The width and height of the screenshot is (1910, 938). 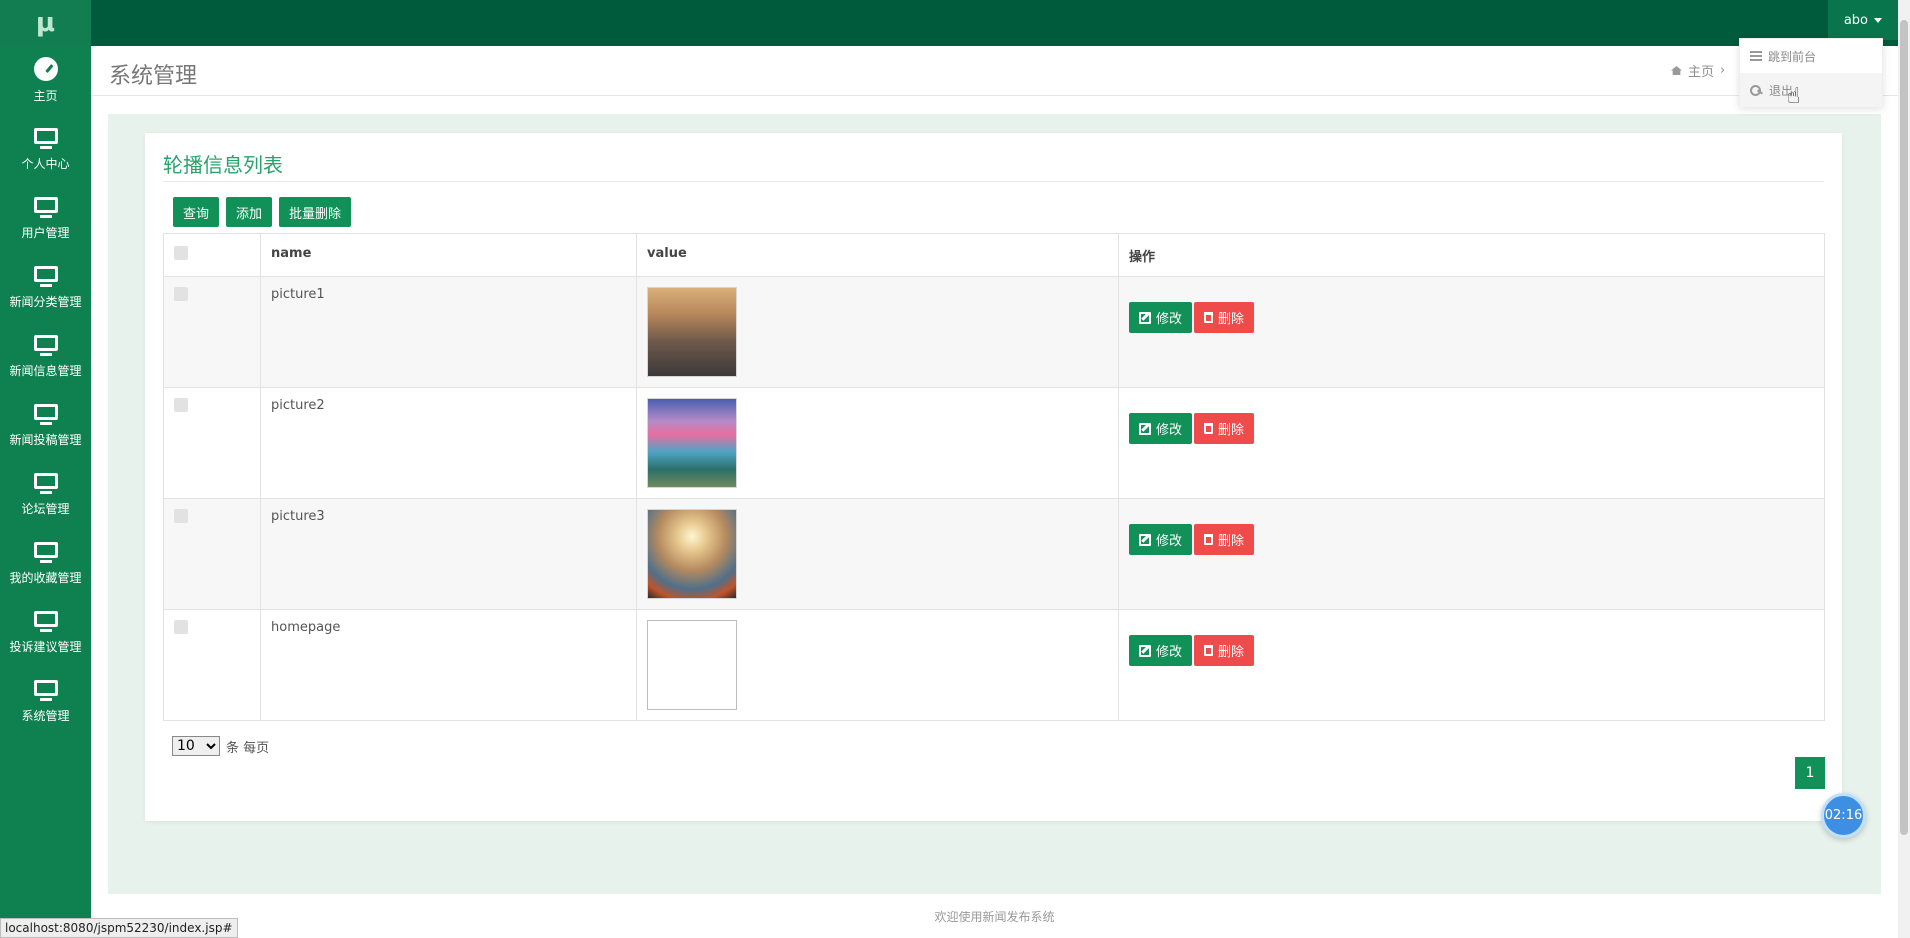 I want to click on sidebar-item-label: 用户管理, so click(x=45, y=232).